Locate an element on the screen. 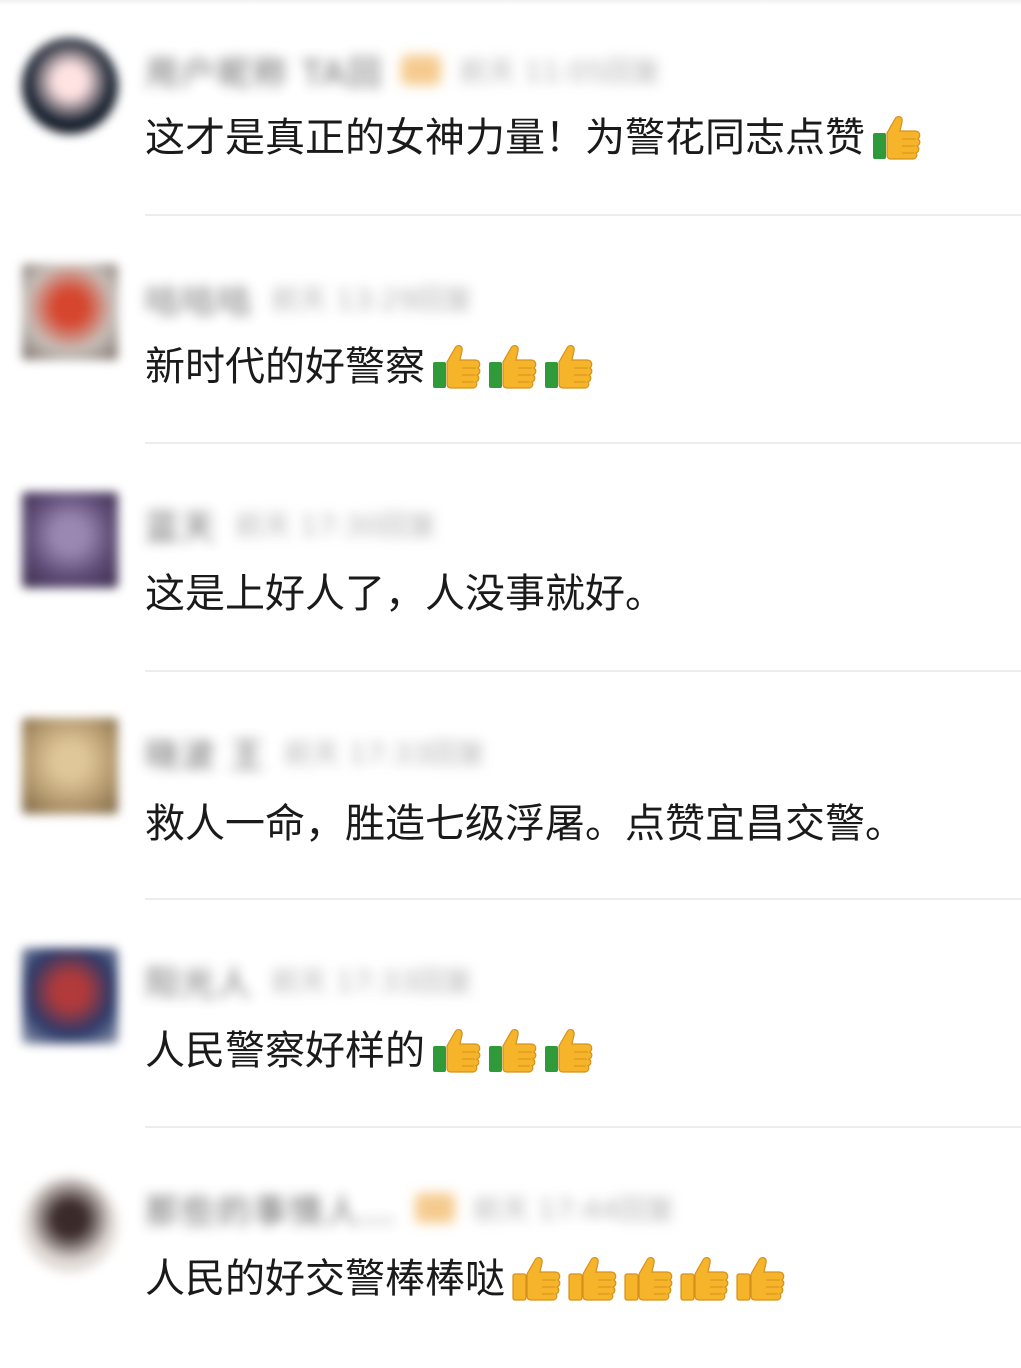 The image size is (1021, 1368). comment-body: 新时代的好警察 is located at coordinates (285, 367).